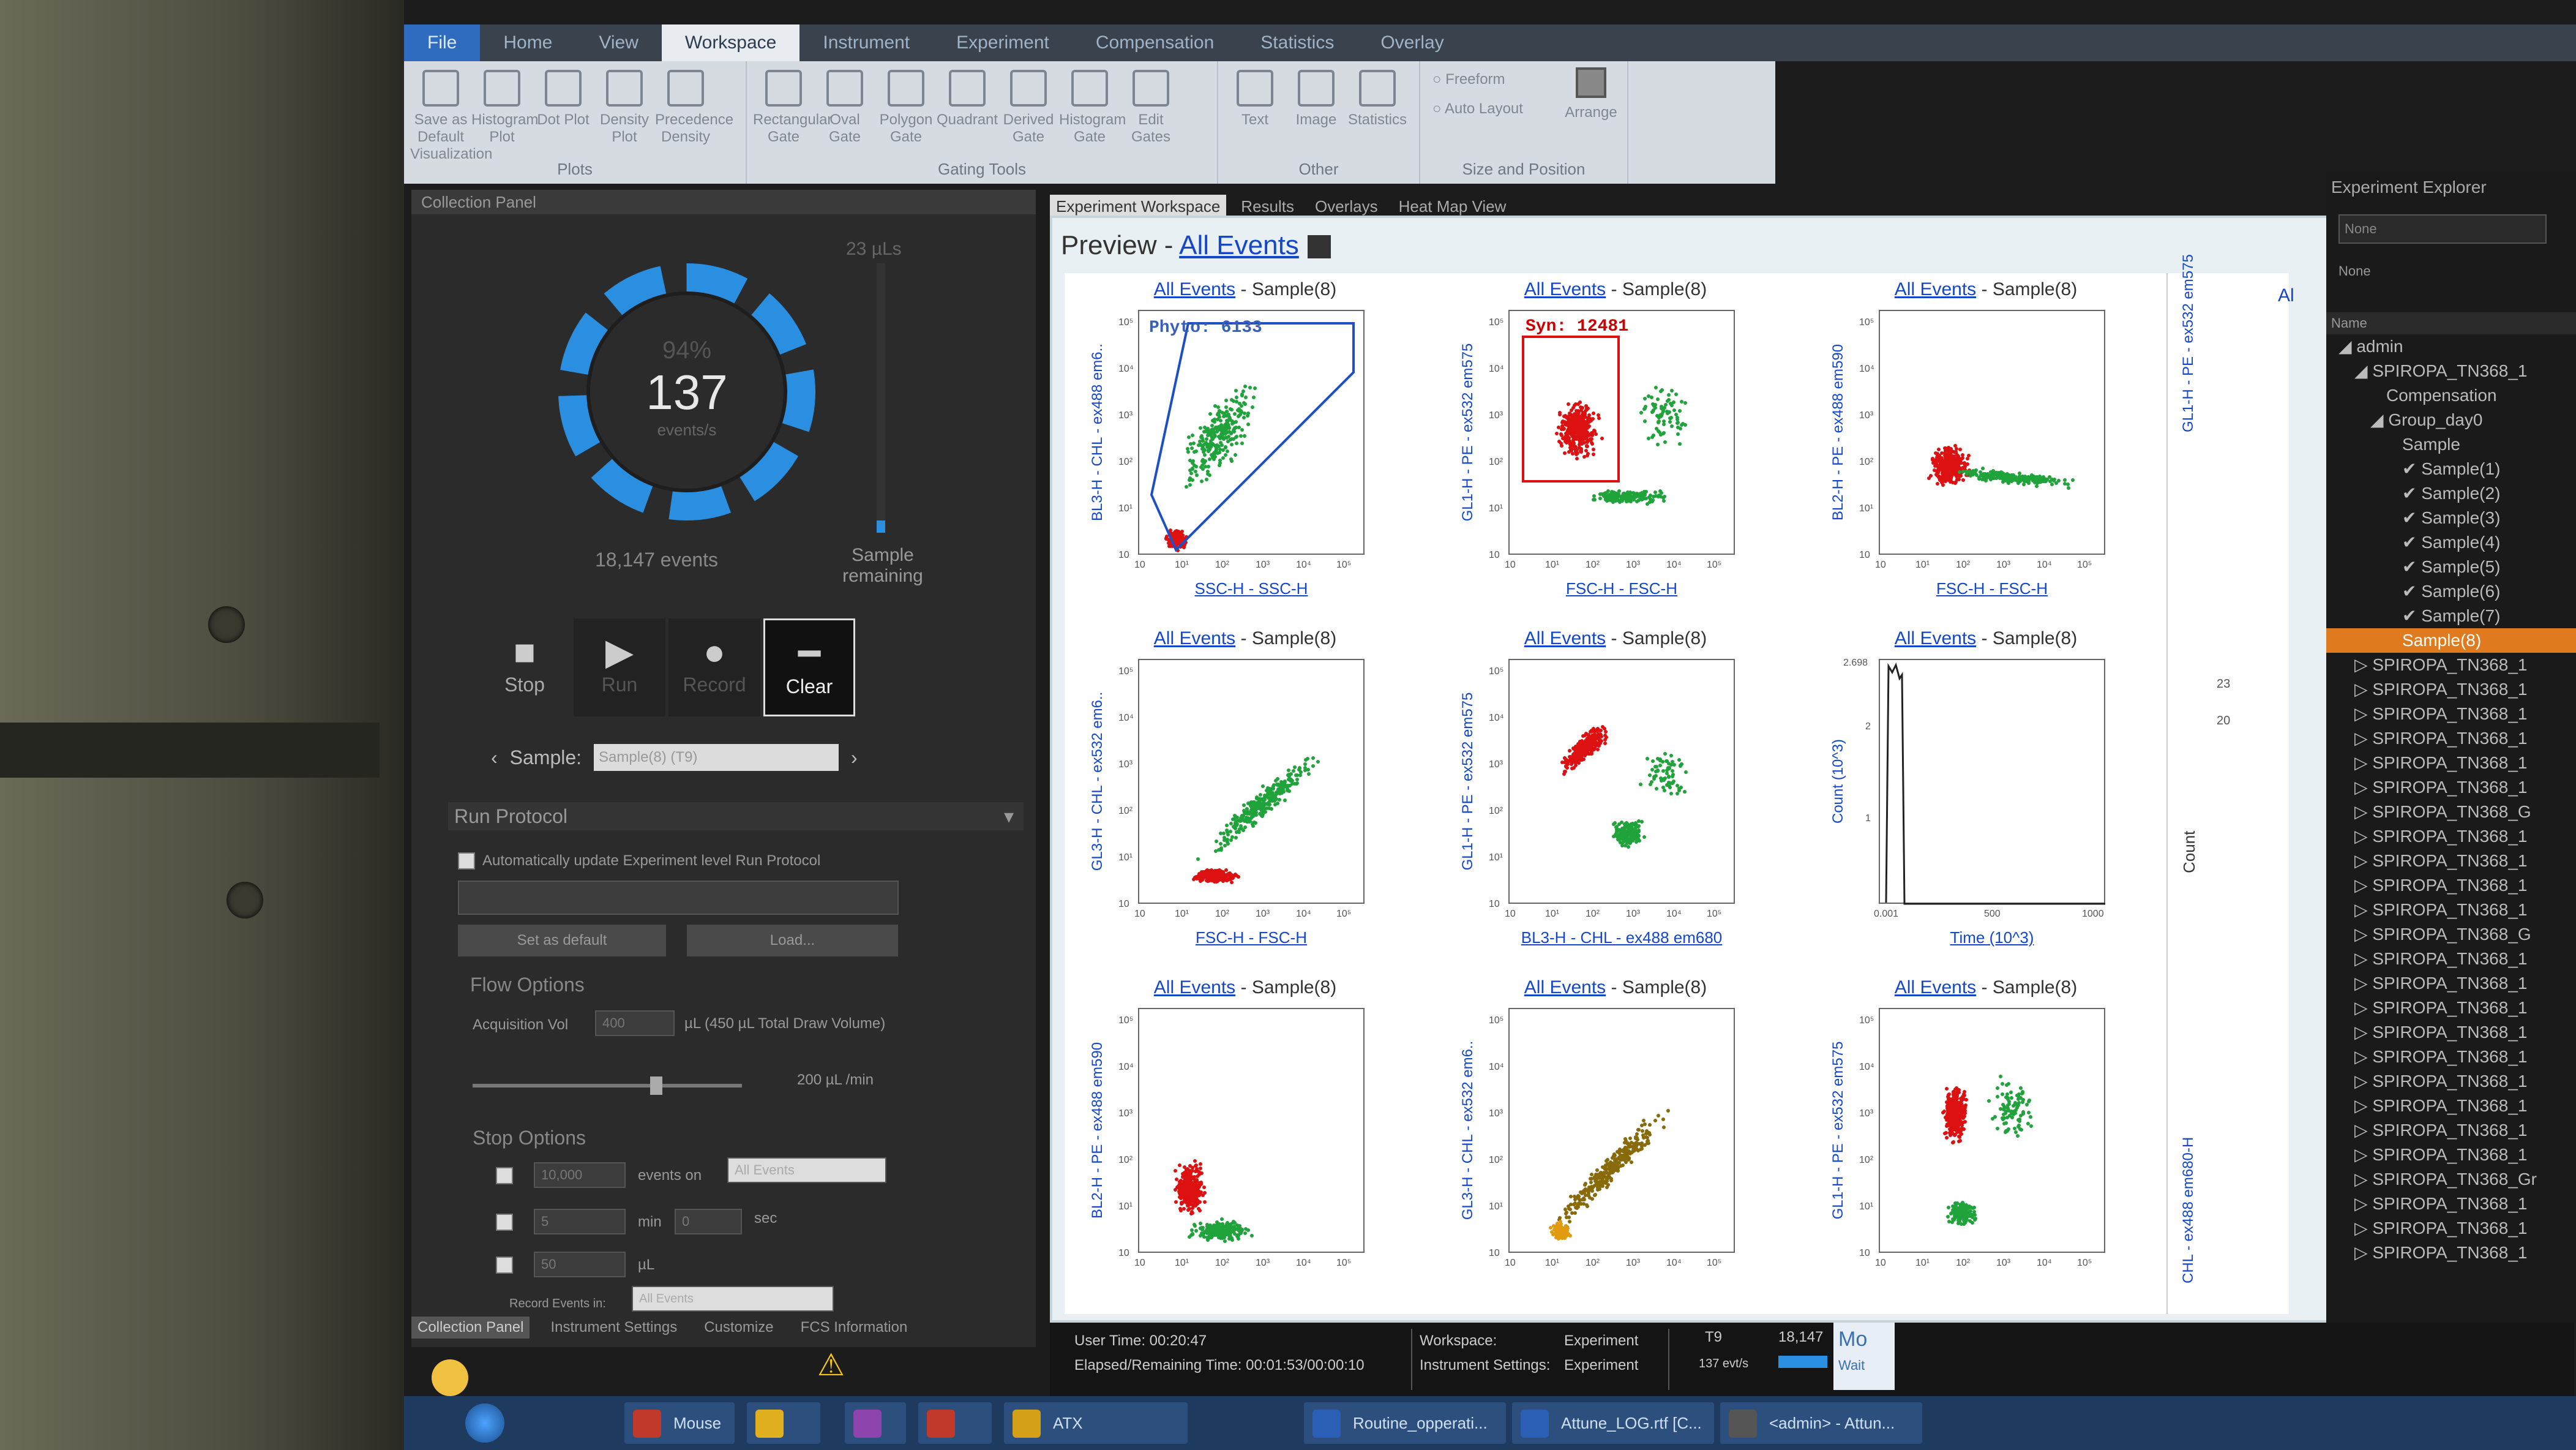 This screenshot has height=1450, width=2576. What do you see at coordinates (1097, 432) in the screenshot?
I see `y-axis-label: BL3-H - CHL - ex488 em6..` at bounding box center [1097, 432].